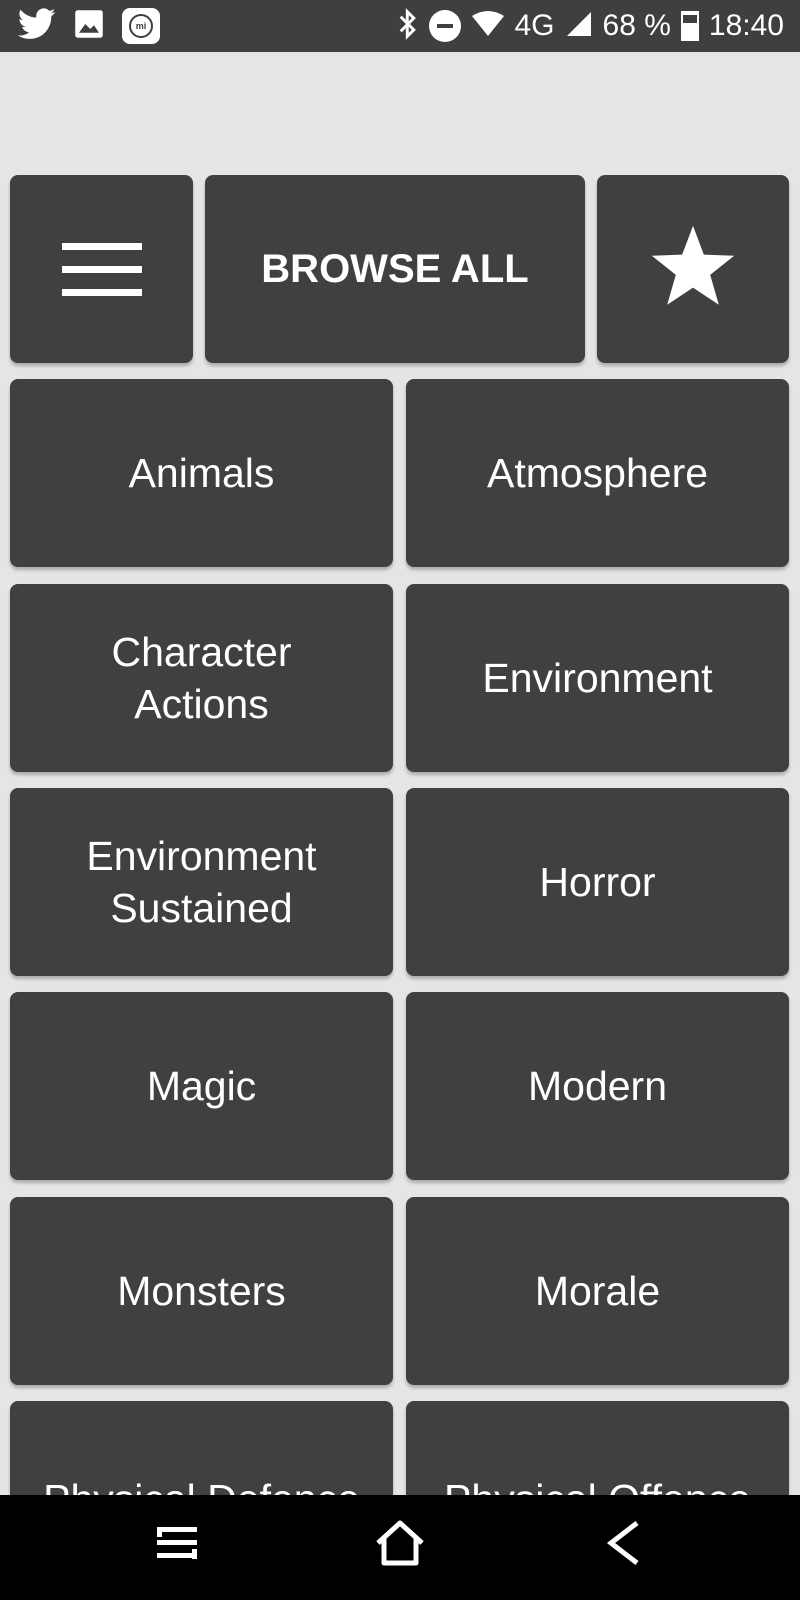 The image size is (800, 1600). I want to click on recents-button, so click(177, 1545).